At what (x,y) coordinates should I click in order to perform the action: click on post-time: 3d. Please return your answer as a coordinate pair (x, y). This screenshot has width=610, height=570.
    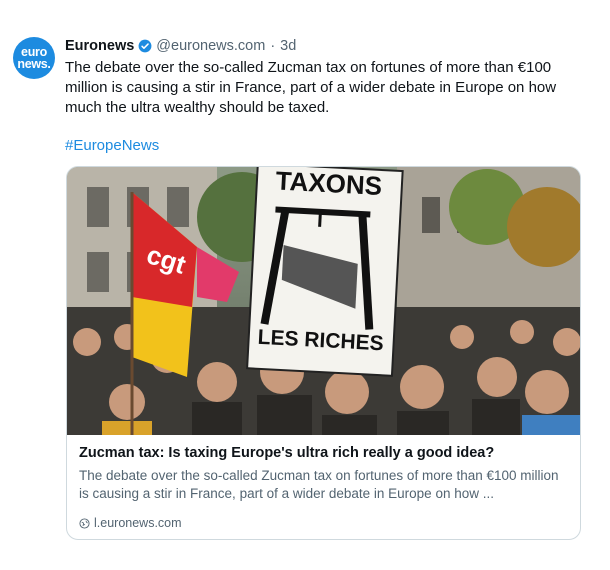
    Looking at the image, I should click on (288, 46).